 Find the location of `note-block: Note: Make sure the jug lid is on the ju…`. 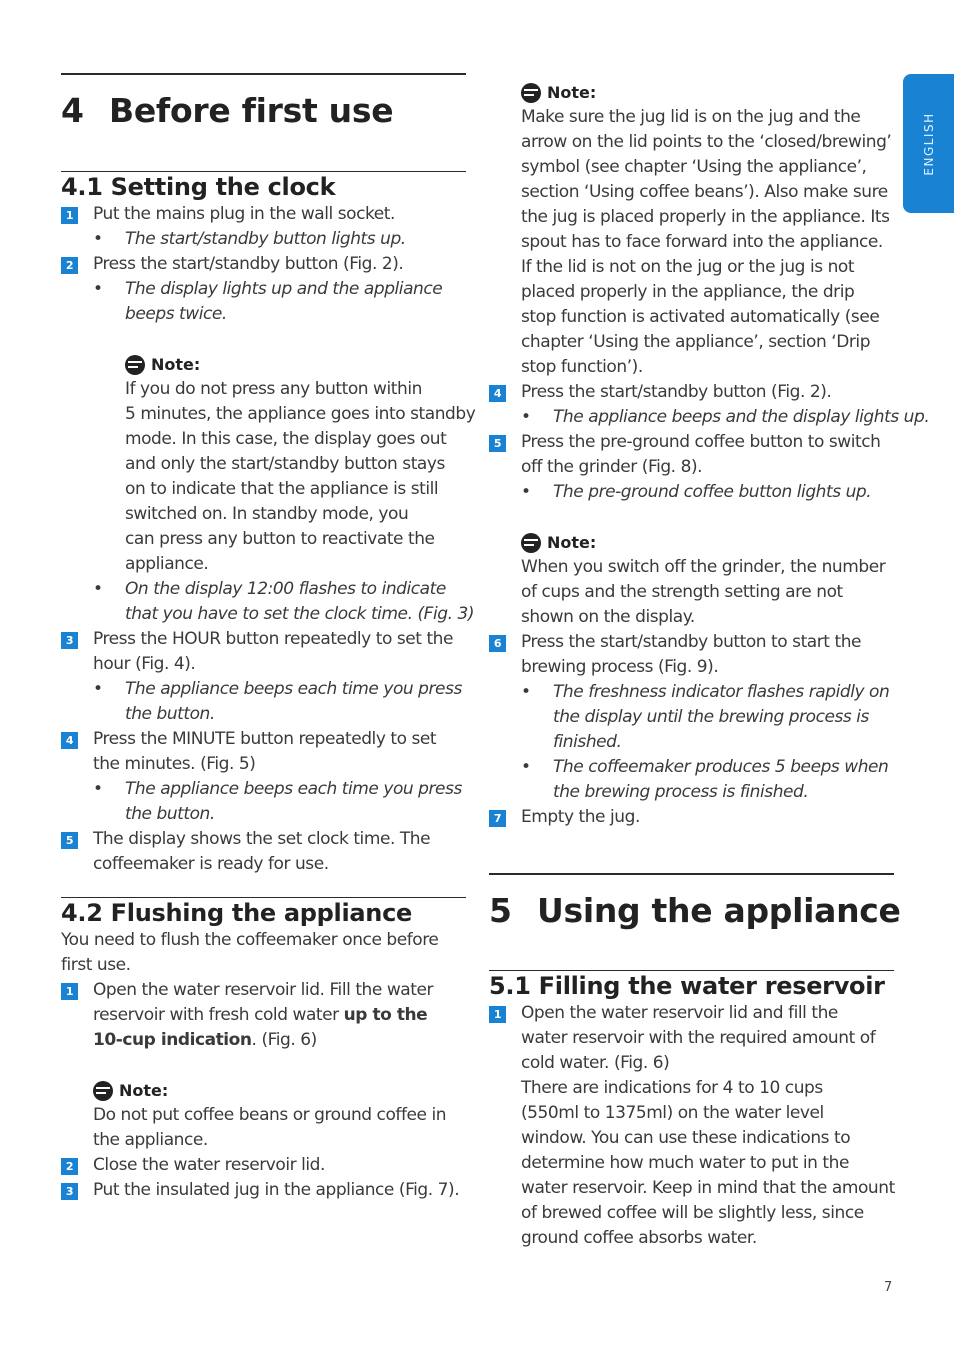

note-block: Note: Make sure the jug lid is on the ju… is located at coordinates (675, 230).